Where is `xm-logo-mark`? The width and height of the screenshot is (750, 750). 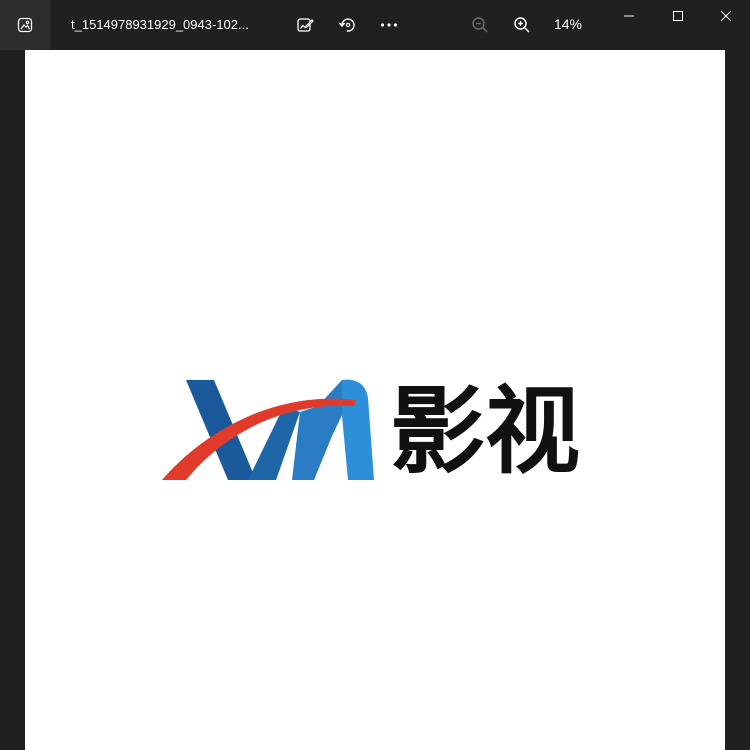 xm-logo-mark is located at coordinates (268, 429).